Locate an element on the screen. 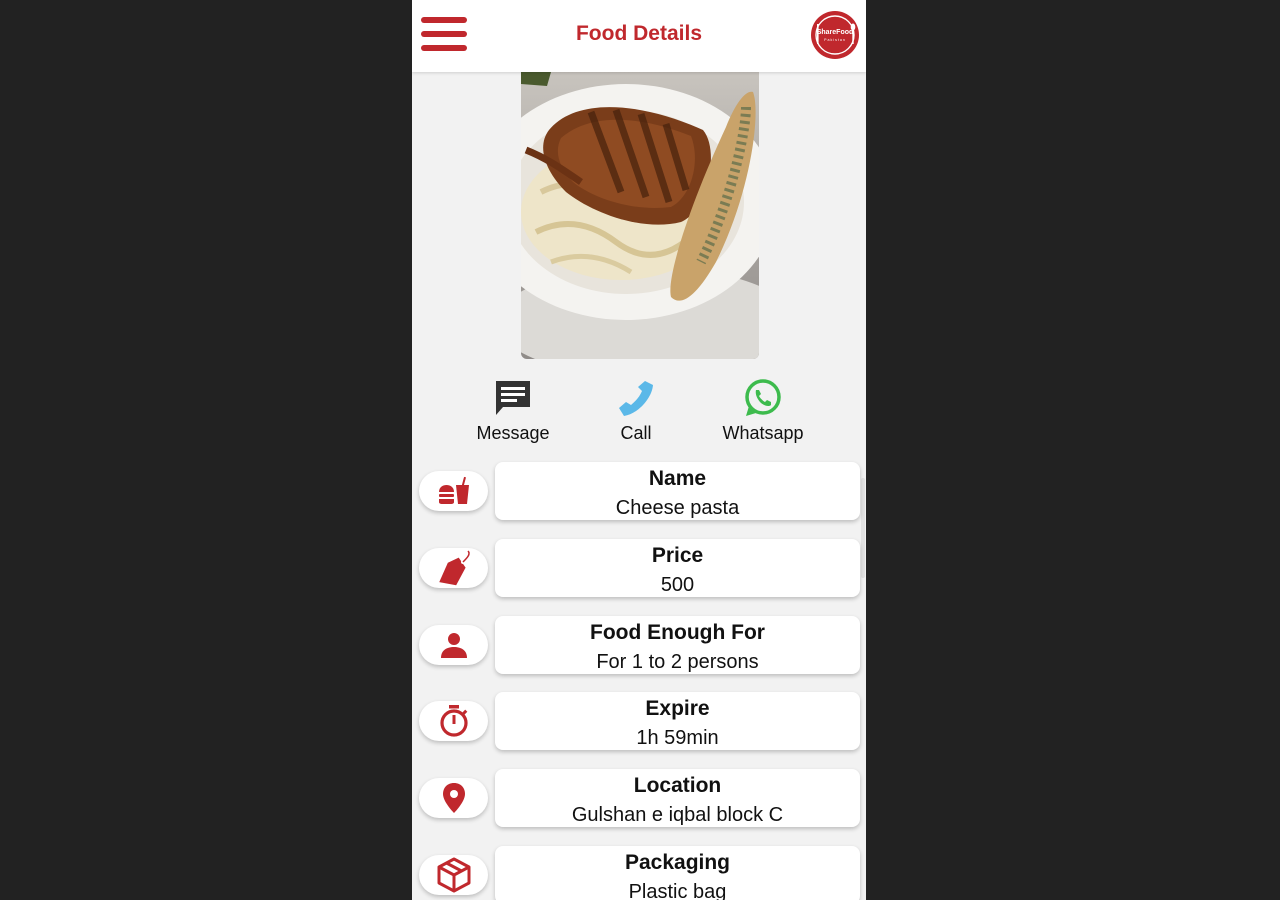 This screenshot has width=1280, height=900. detail-card: Expire 1h 59min is located at coordinates (677, 721).